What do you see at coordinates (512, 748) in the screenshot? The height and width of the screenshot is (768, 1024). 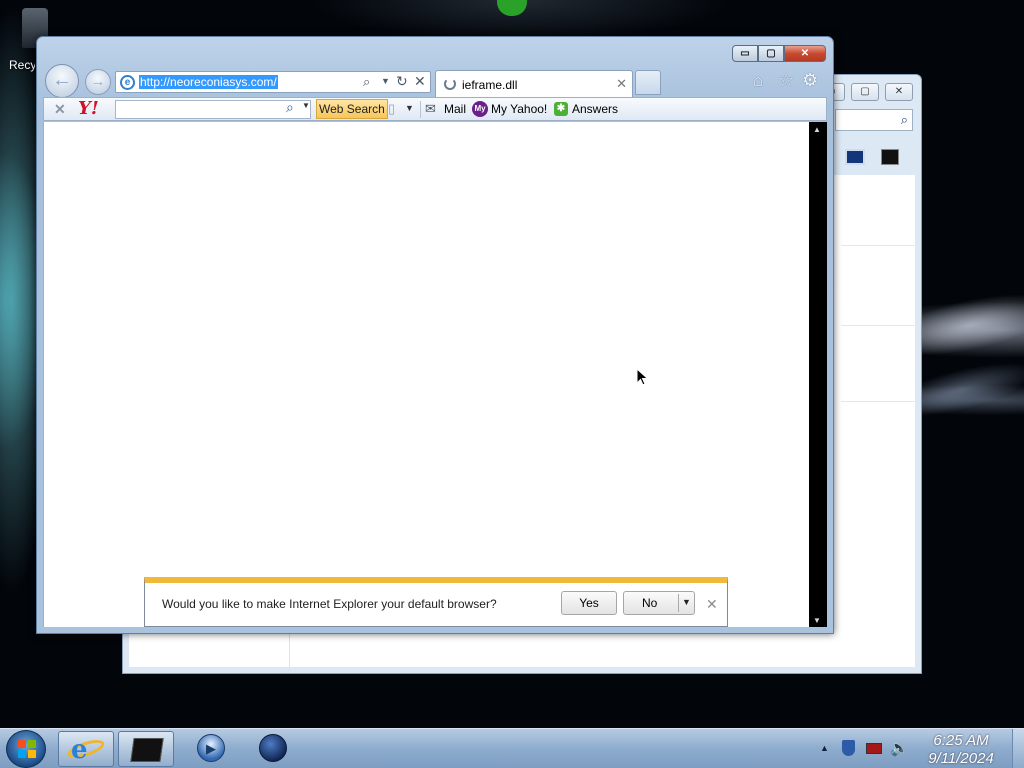 I see `taskbar: e ▶ ▲ 🔈 6:25 AM 9/11/2024` at bounding box center [512, 748].